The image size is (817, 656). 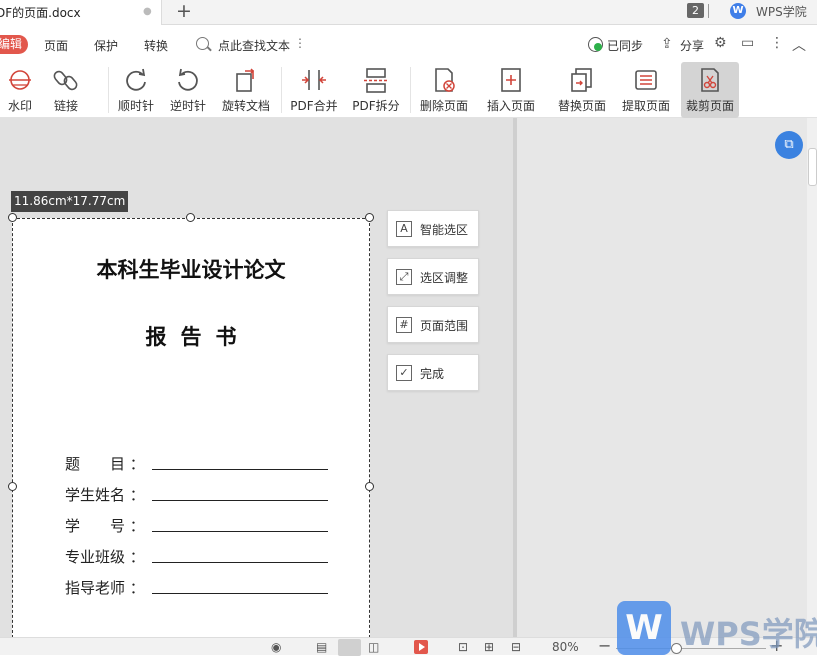 What do you see at coordinates (433, 372) in the screenshot?
I see `done-button: ✓ 完成` at bounding box center [433, 372].